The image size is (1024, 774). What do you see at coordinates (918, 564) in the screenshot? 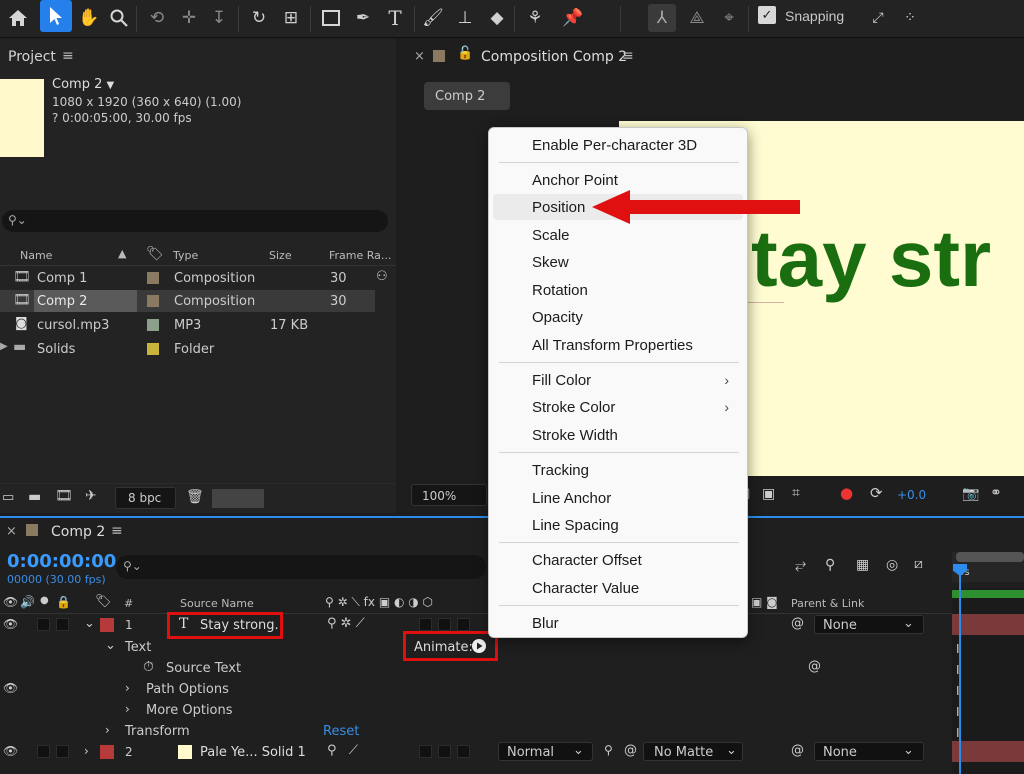
I see `graph-editor-icon: ⧄` at bounding box center [918, 564].